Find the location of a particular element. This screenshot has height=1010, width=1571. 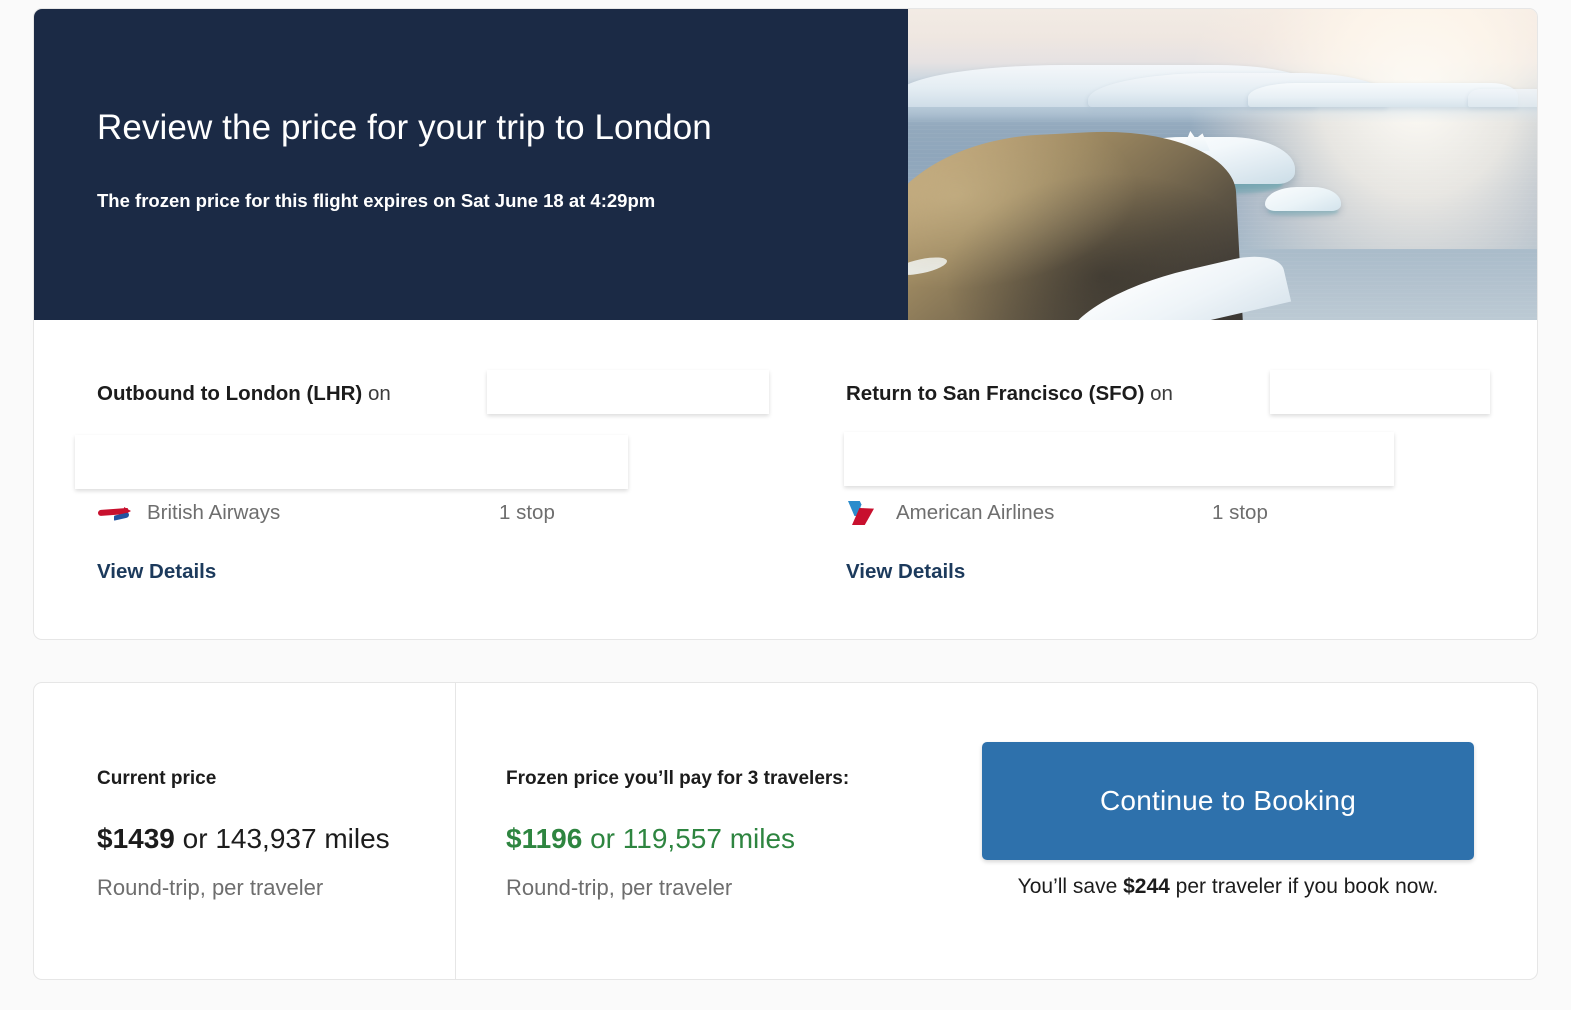

frozen-price-label: Frozen price you’ll pay for 3 travelers: is located at coordinates (678, 778).